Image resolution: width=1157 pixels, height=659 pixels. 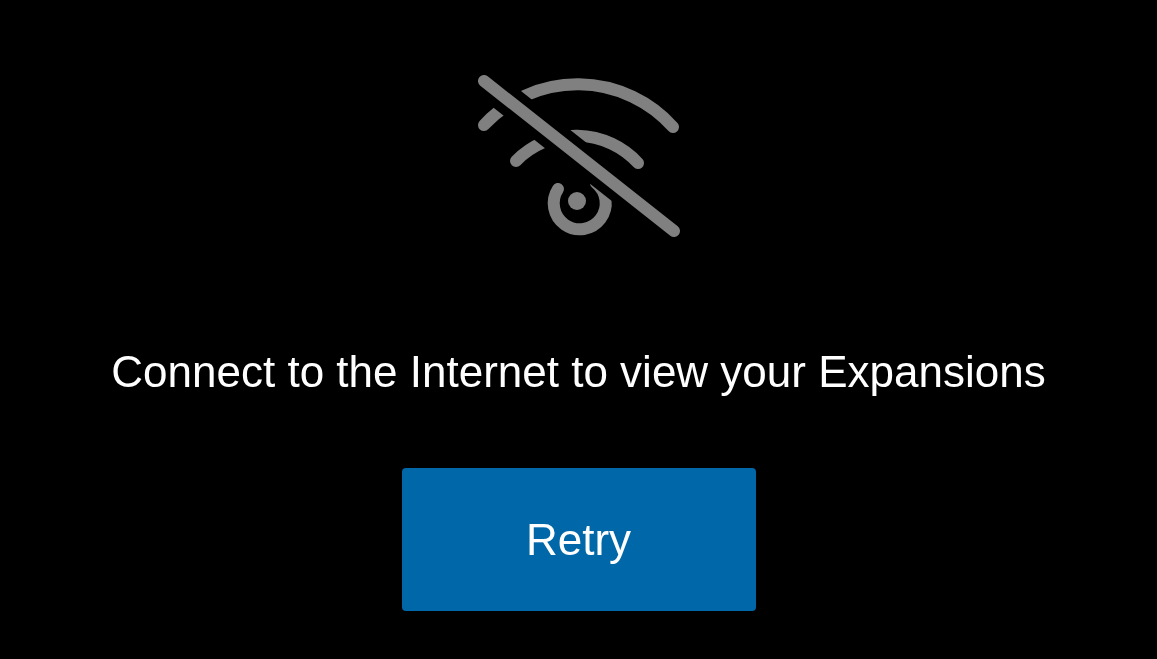 What do you see at coordinates (578, 156) in the screenshot?
I see `wifi-off-icon` at bounding box center [578, 156].